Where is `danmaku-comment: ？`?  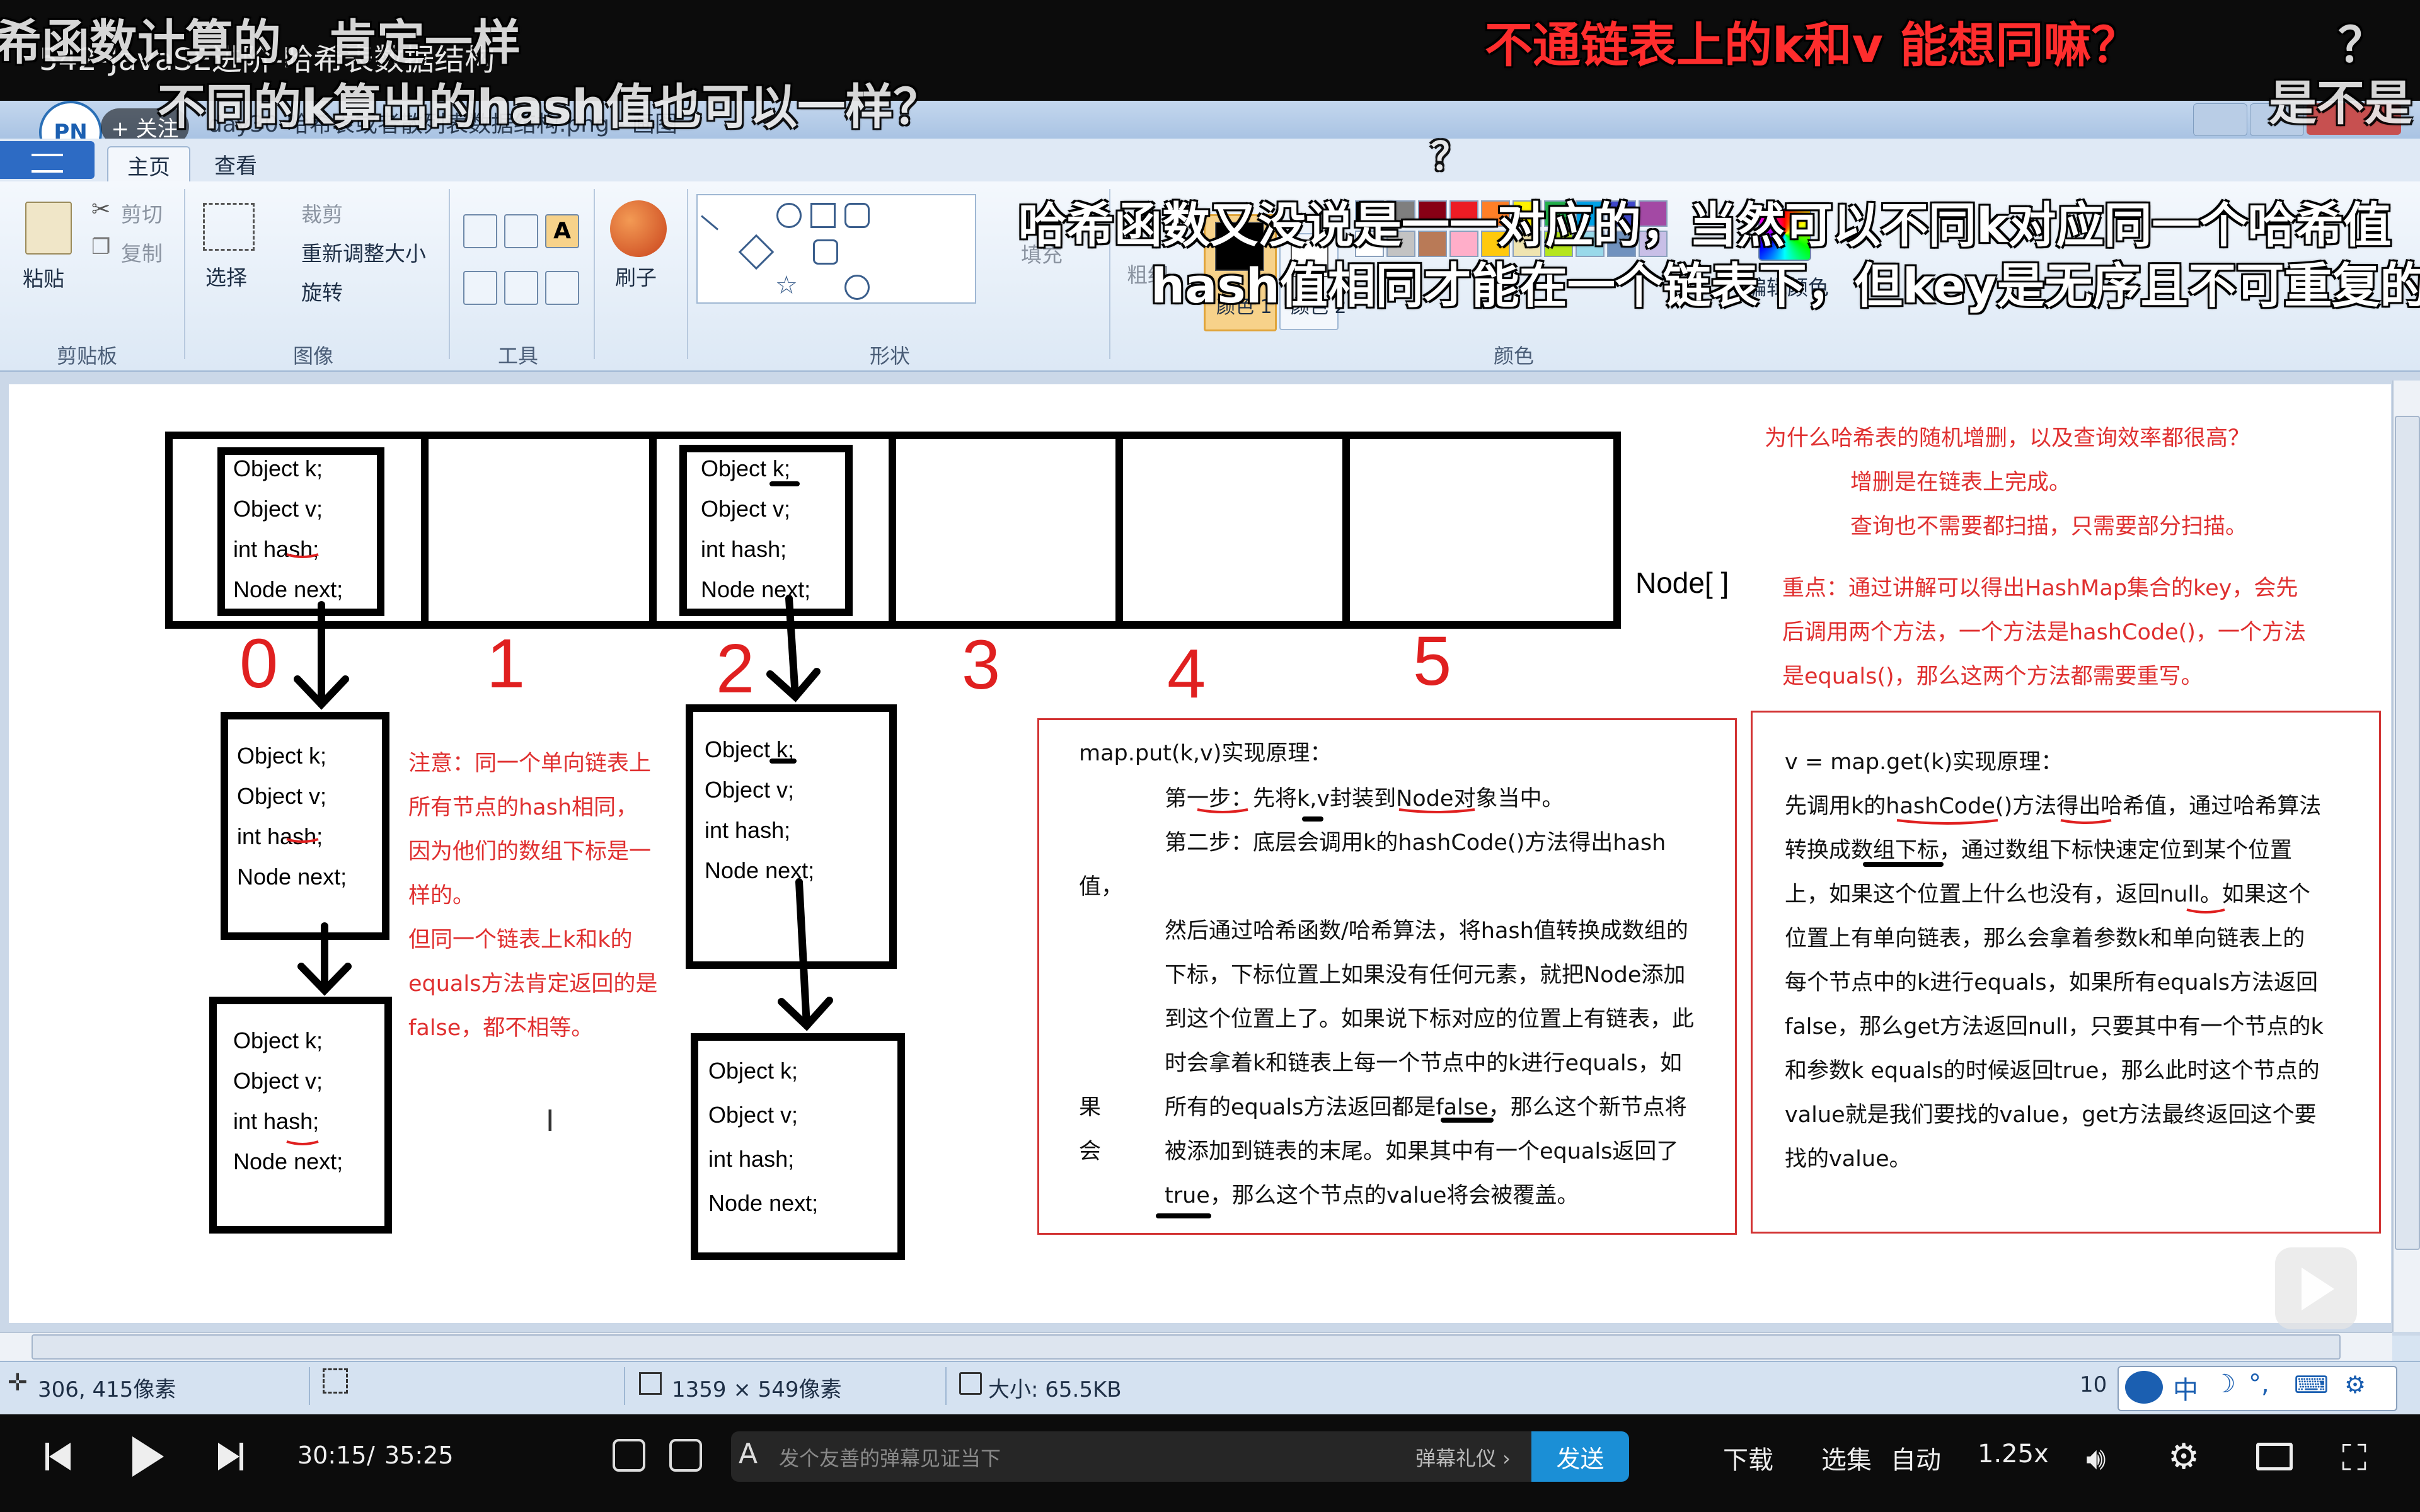 danmaku-comment: ？ is located at coordinates (1450, 157).